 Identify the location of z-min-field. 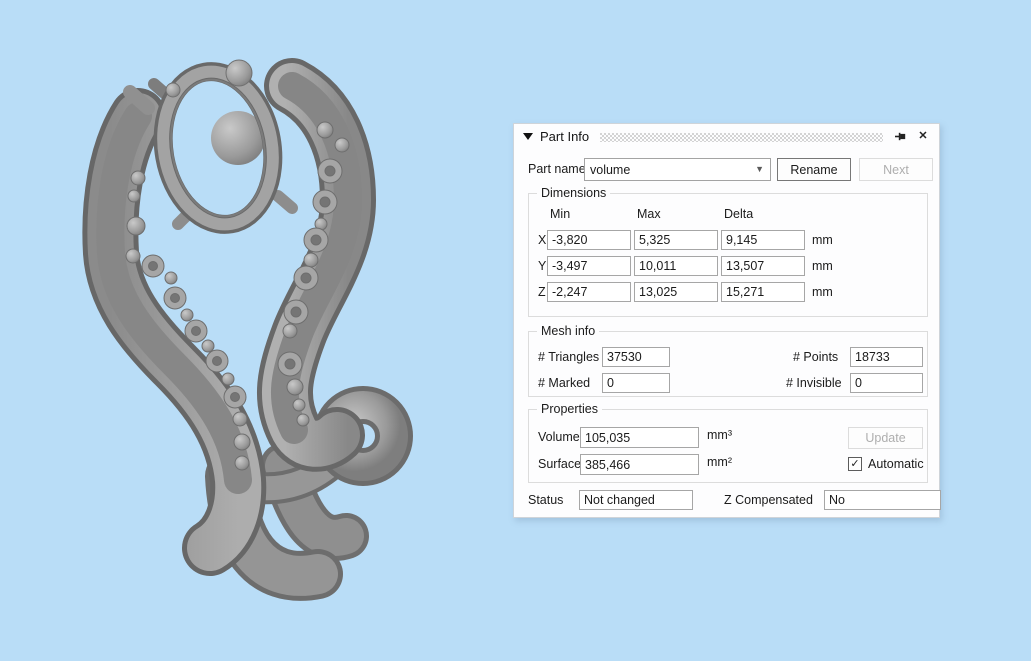
(589, 292).